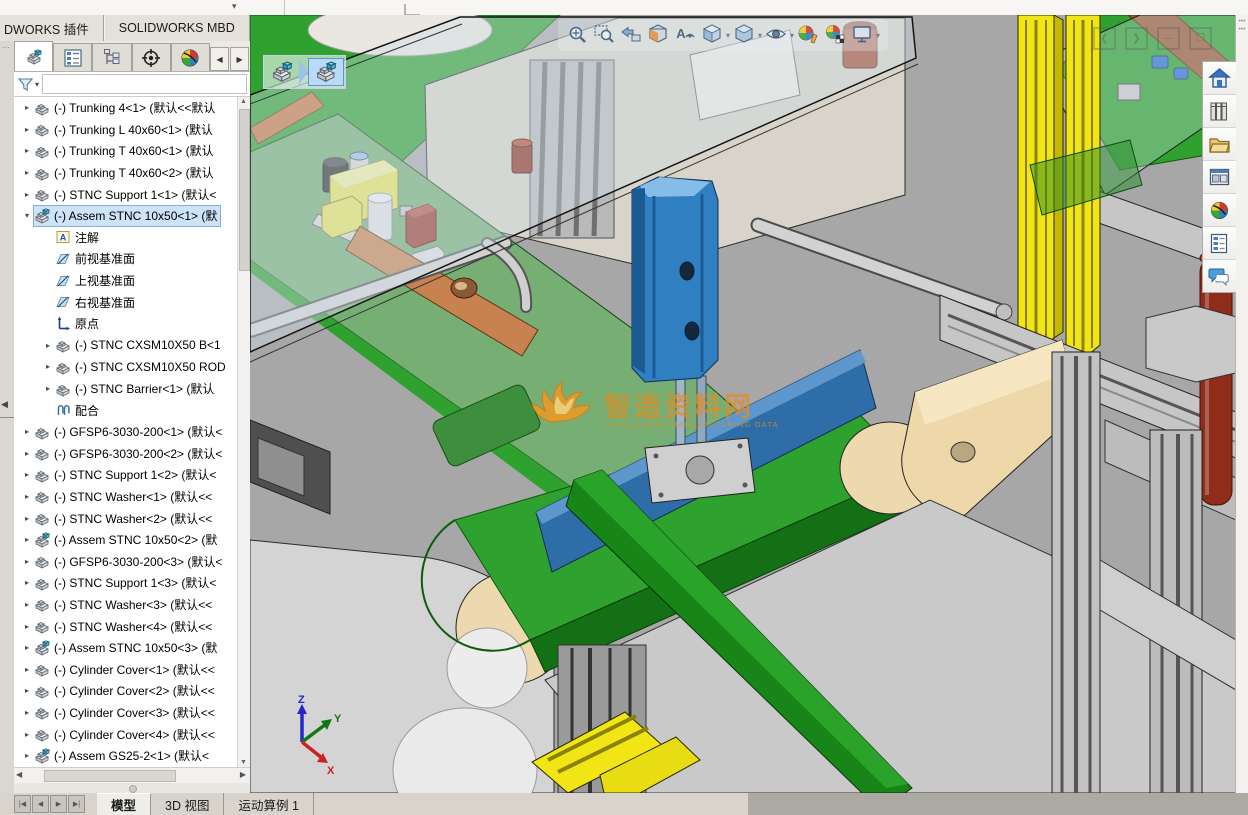 The image size is (1248, 815). What do you see at coordinates (132, 259) in the screenshot?
I see `tree-row: 前视基准面` at bounding box center [132, 259].